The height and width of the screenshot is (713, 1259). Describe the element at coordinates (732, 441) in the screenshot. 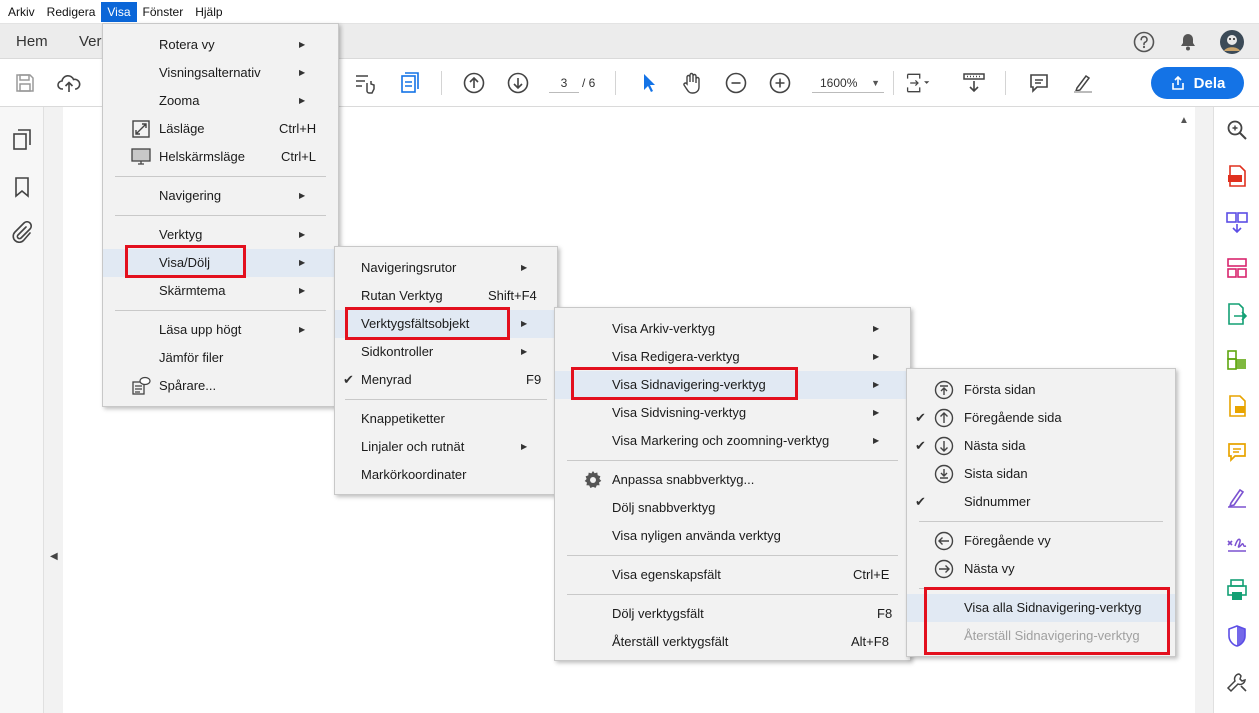

I see `menu-item-visa-markering-zoomning: Visa Markering och zoomning-verktyg ▶` at that location.